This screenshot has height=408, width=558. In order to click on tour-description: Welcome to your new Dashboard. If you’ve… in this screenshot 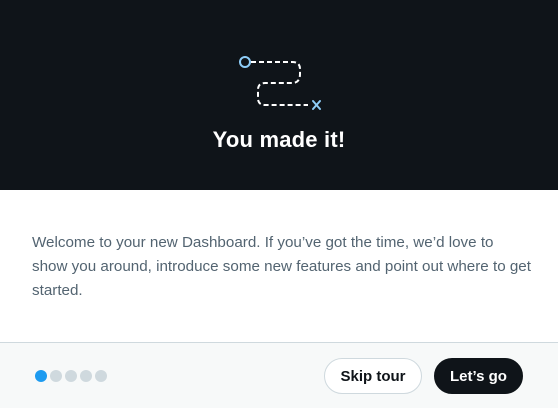, I will do `click(281, 266)`.